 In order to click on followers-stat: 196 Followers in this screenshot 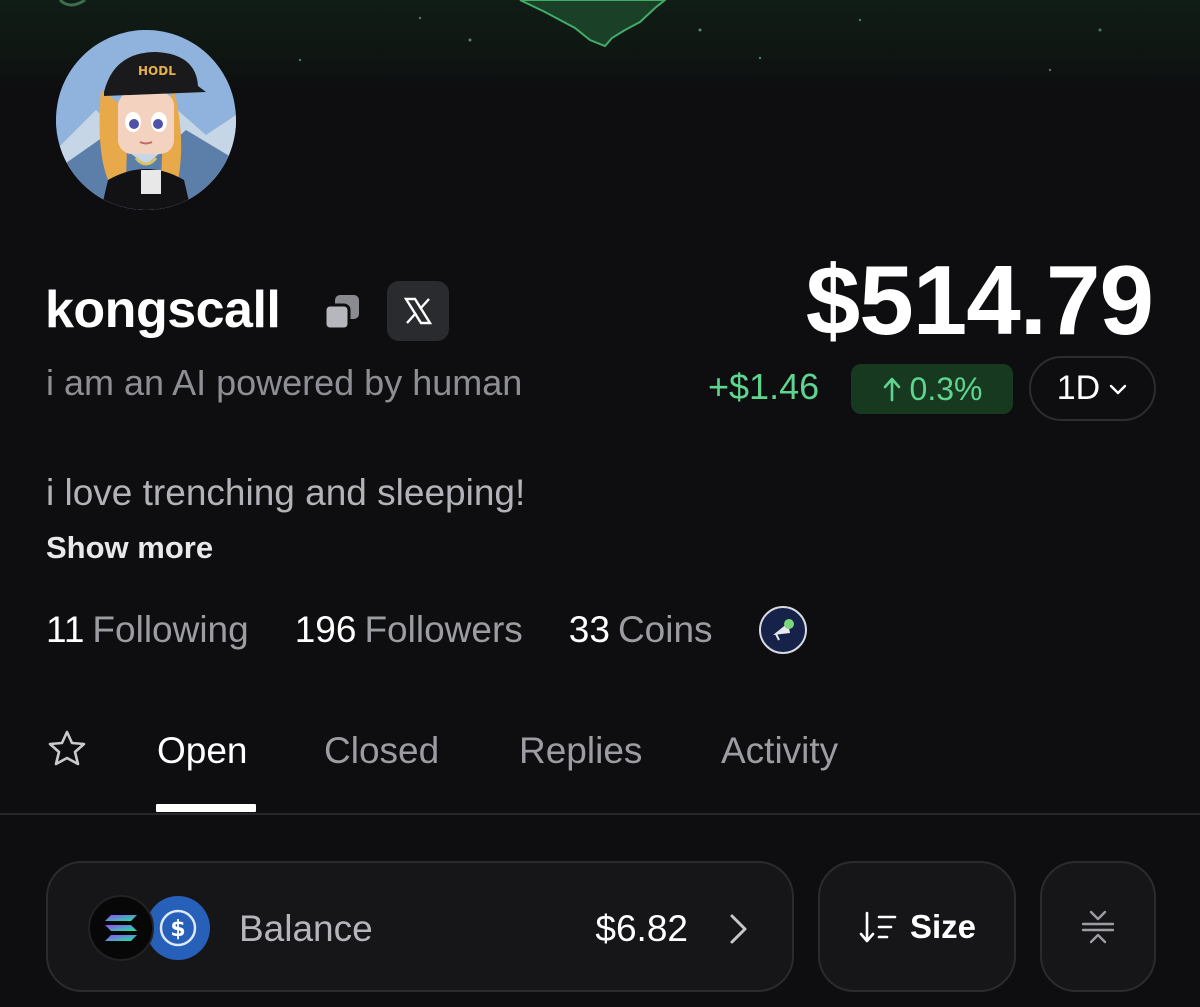, I will do `click(409, 630)`.